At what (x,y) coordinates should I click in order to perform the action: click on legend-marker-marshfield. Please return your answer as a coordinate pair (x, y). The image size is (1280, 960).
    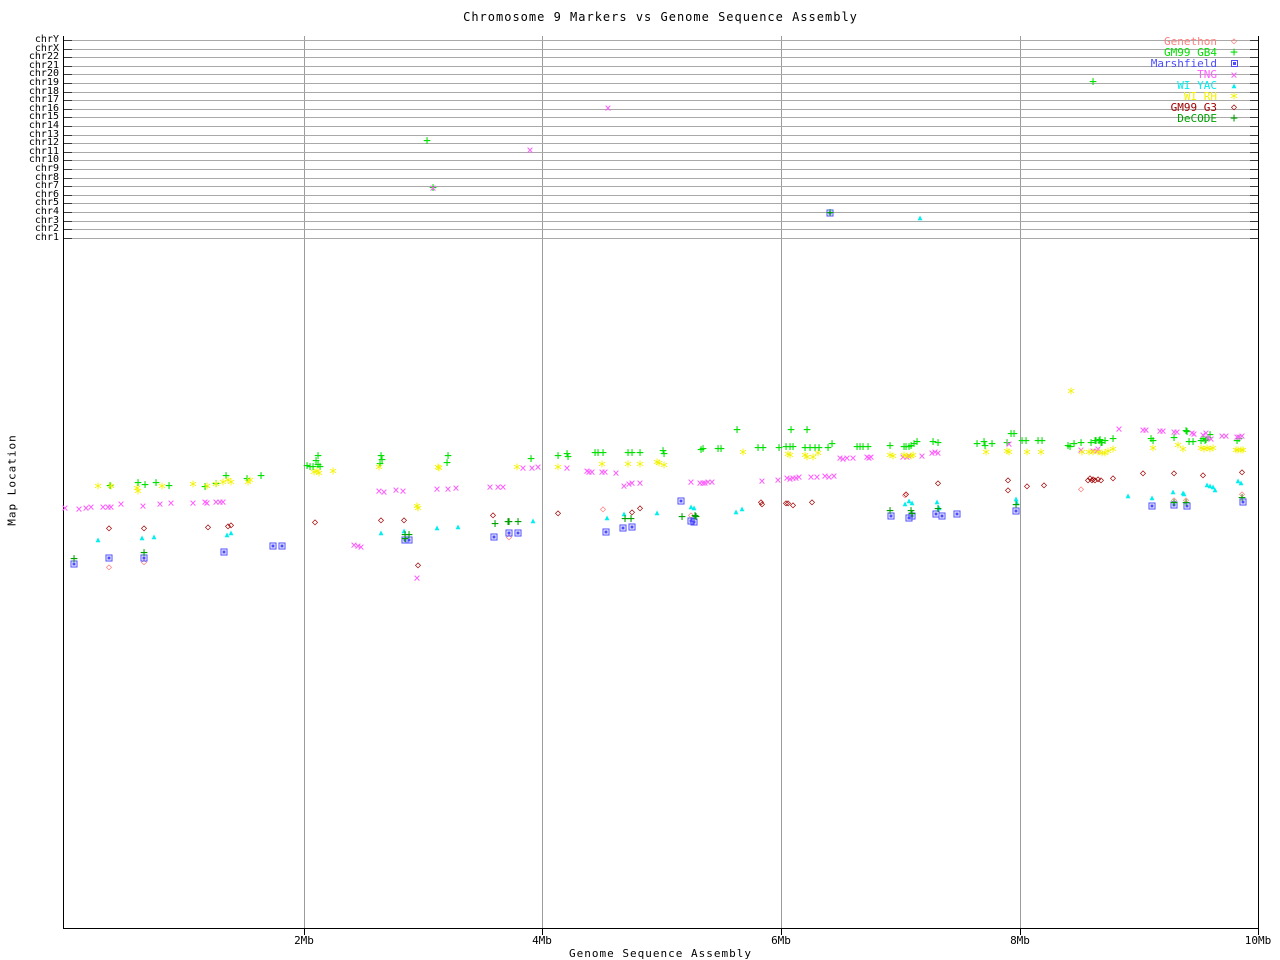
    Looking at the image, I should click on (1234, 63).